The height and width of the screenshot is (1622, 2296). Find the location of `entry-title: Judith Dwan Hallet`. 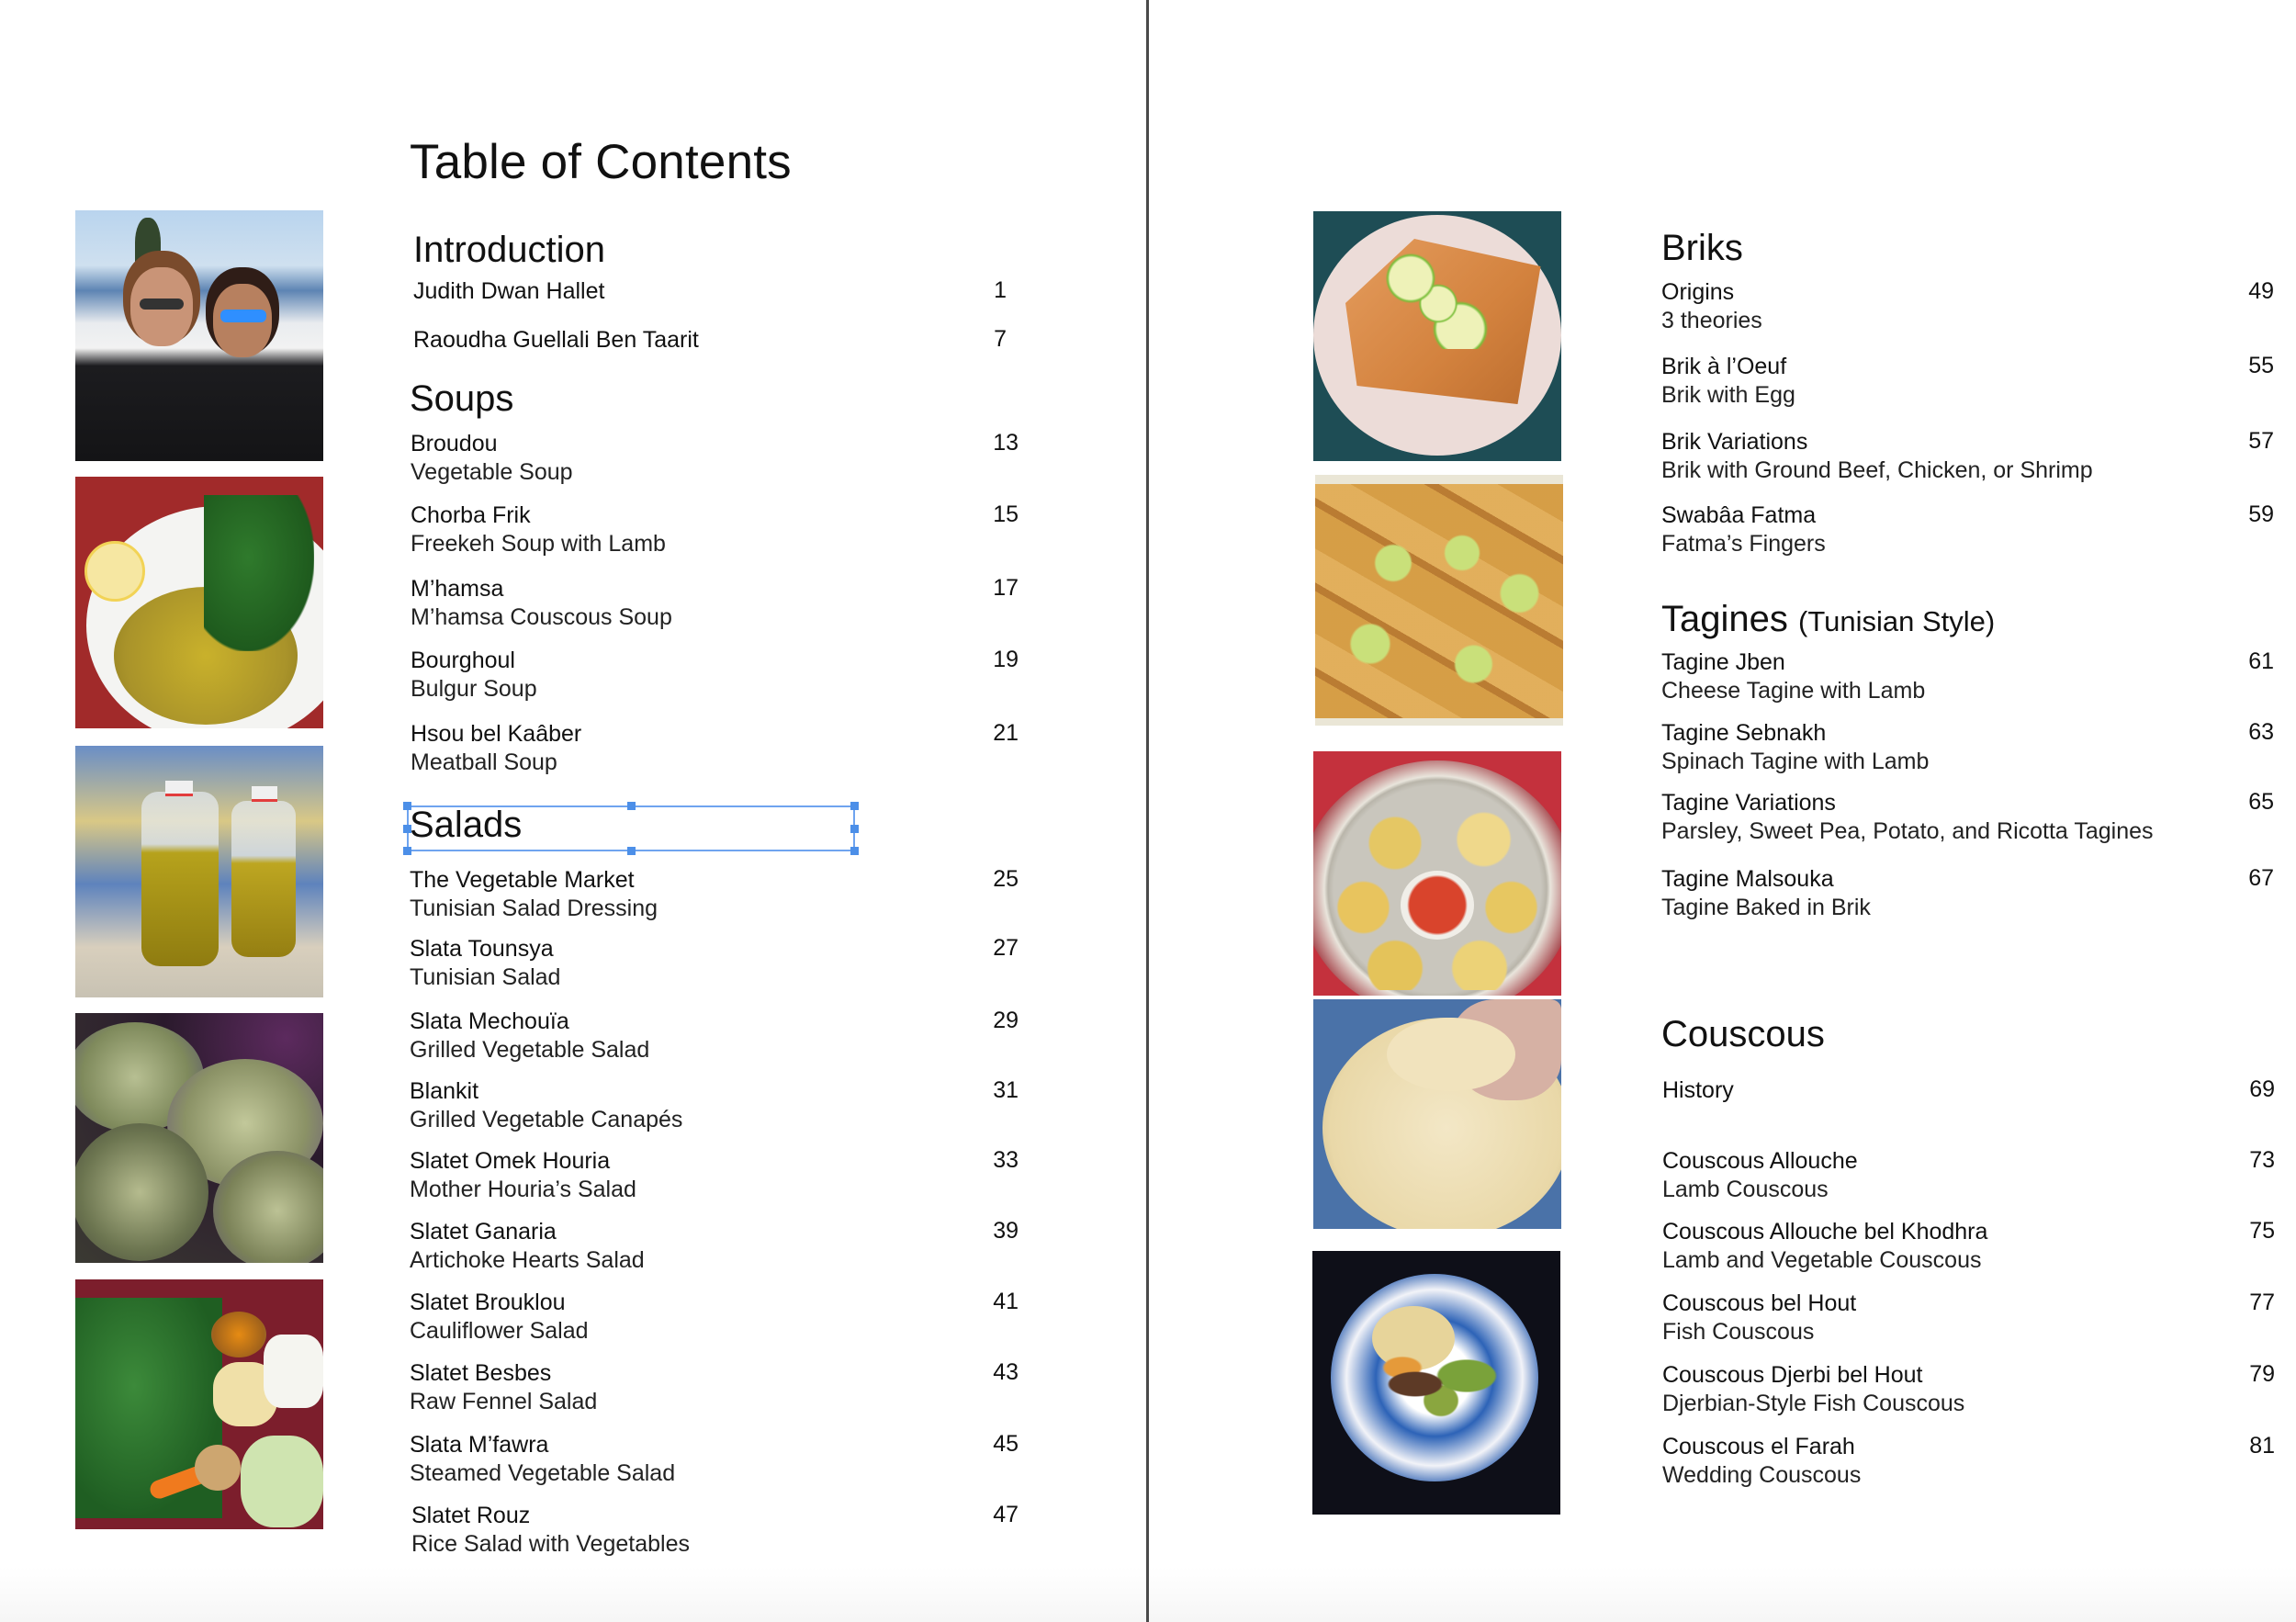

entry-title: Judith Dwan Hallet is located at coordinates (509, 291).